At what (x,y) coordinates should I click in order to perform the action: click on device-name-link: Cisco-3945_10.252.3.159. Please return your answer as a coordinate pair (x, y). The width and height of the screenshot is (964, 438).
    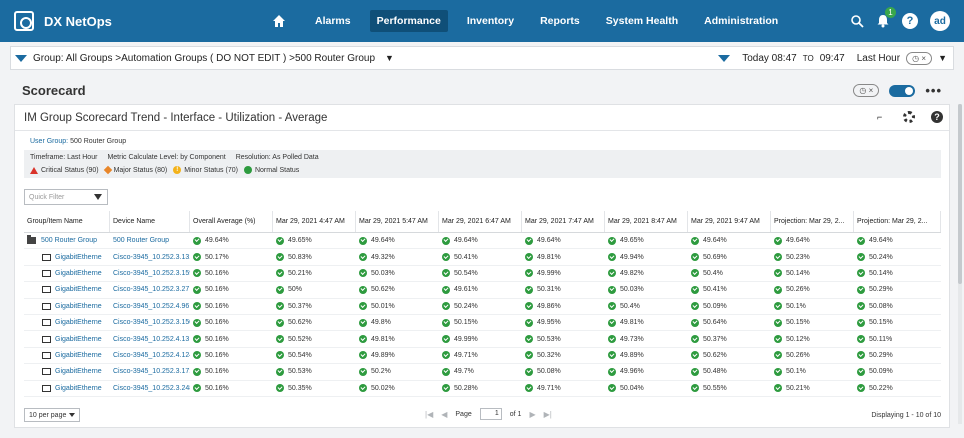
    Looking at the image, I should click on (151, 273).